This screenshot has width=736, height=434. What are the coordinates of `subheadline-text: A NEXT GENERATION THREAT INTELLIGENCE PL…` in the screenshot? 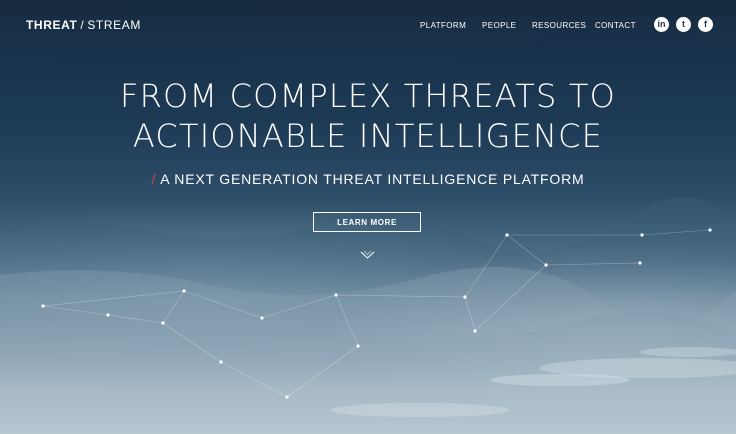 It's located at (372, 179).